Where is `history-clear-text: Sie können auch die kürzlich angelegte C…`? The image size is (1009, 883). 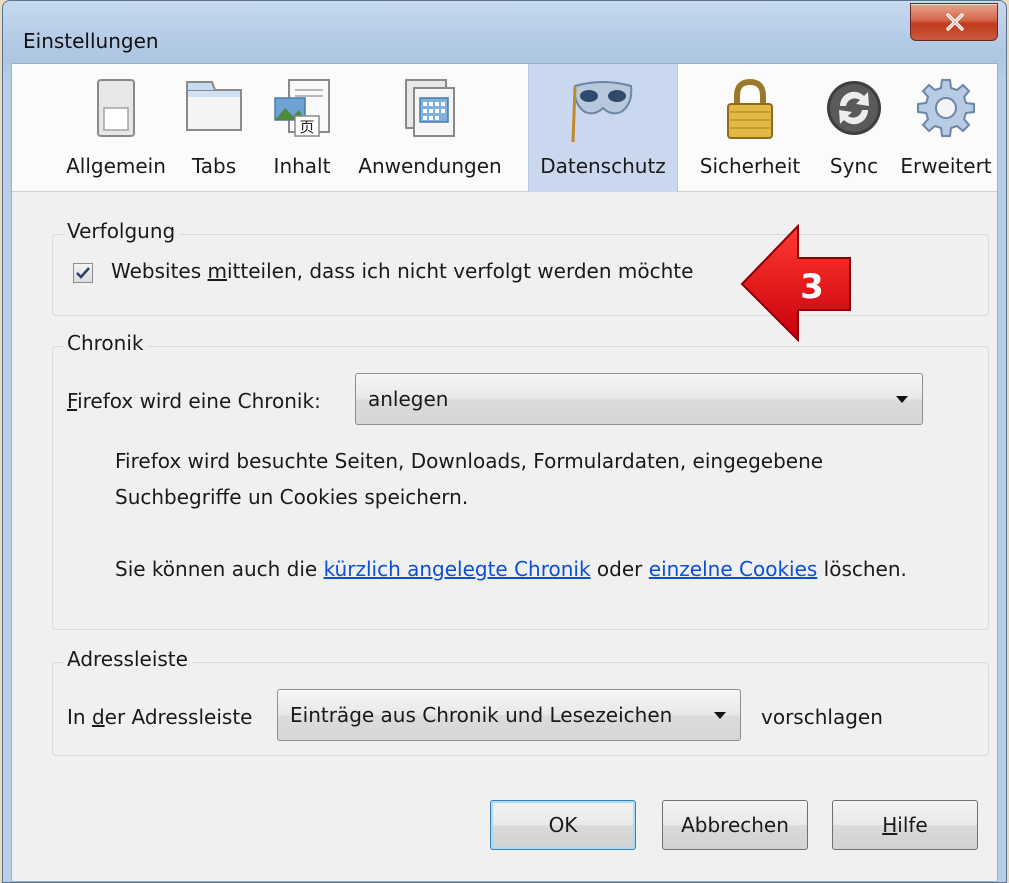 history-clear-text: Sie können auch die kürzlich angelegte C… is located at coordinates (511, 569).